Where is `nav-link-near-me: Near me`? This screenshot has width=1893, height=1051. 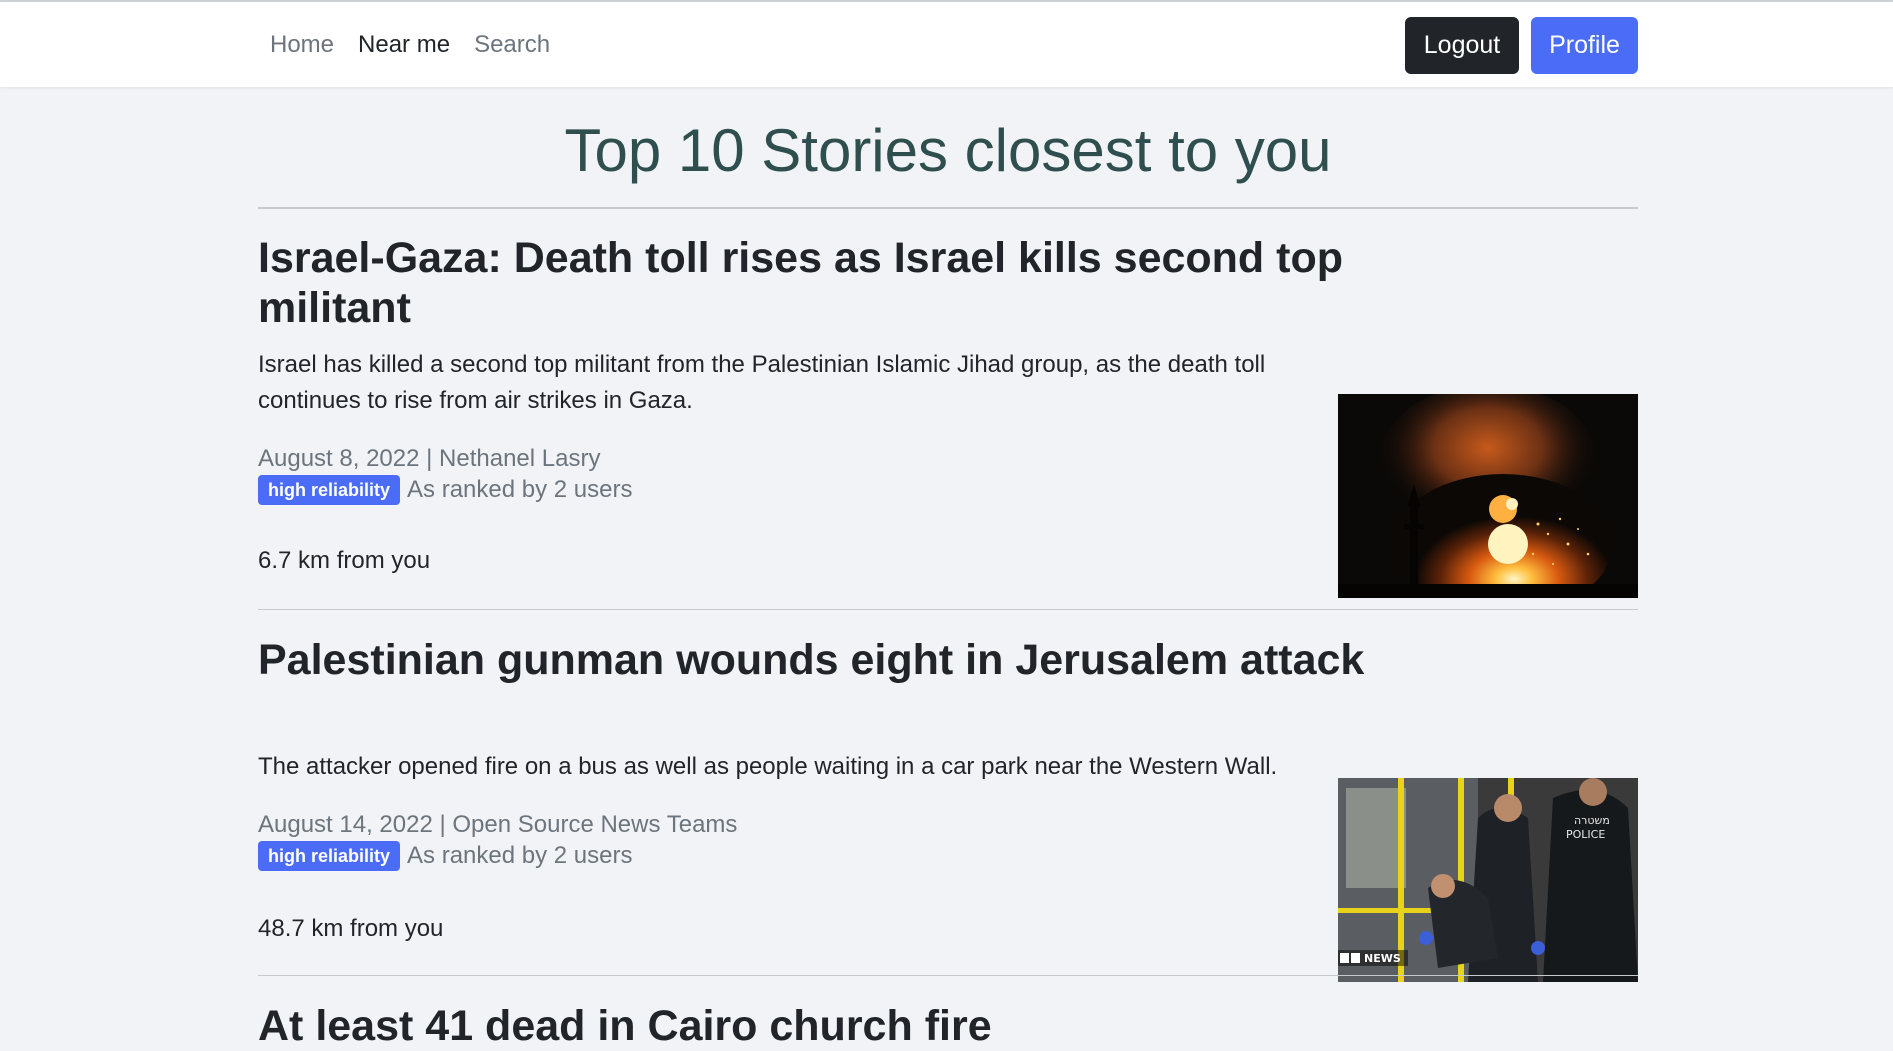
nav-link-near-me: Near me is located at coordinates (404, 45).